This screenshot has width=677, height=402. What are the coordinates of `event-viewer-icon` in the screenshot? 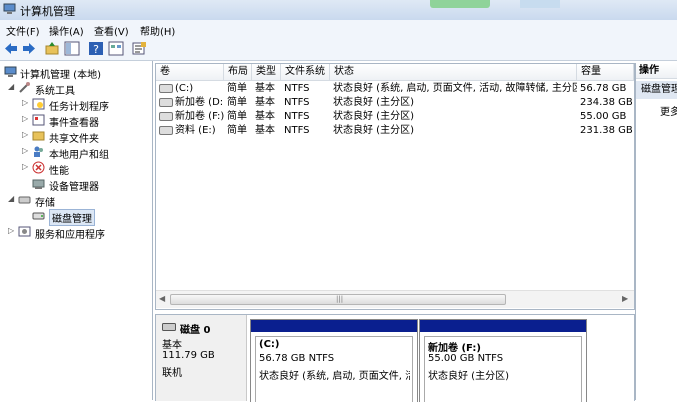 It's located at (38, 120).